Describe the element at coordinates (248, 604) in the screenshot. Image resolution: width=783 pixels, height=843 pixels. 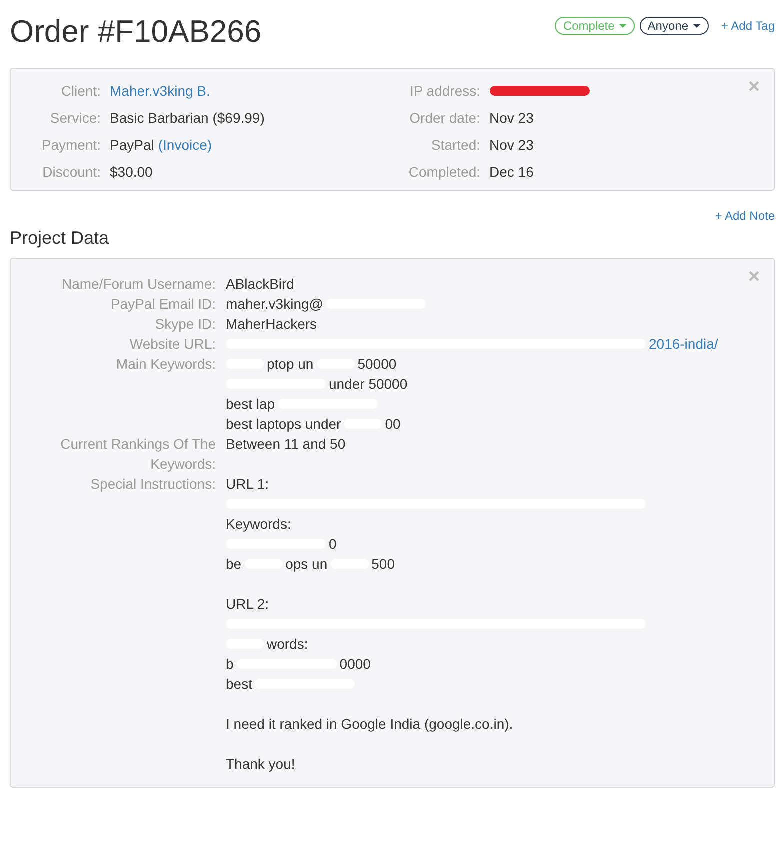
I see `value-text: URL 2:` at that location.